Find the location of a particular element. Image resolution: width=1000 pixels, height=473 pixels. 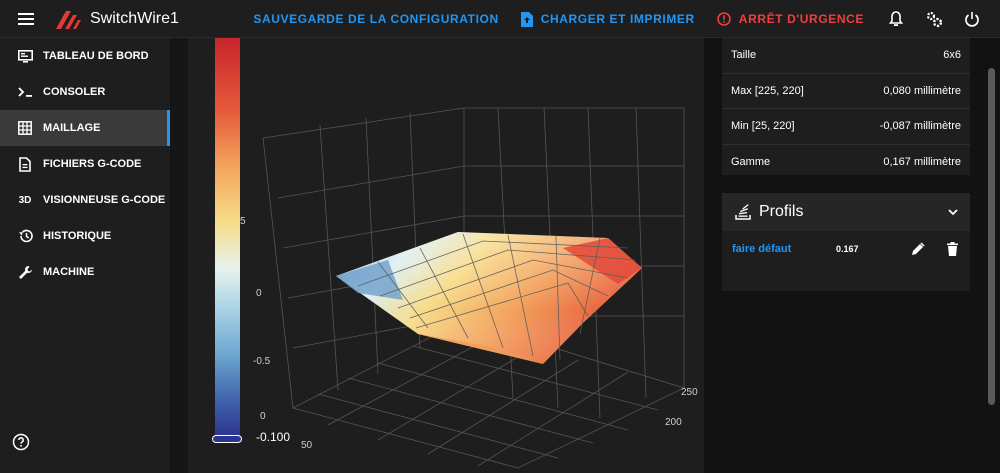

profile-value: 0.167 is located at coordinates (847, 249).